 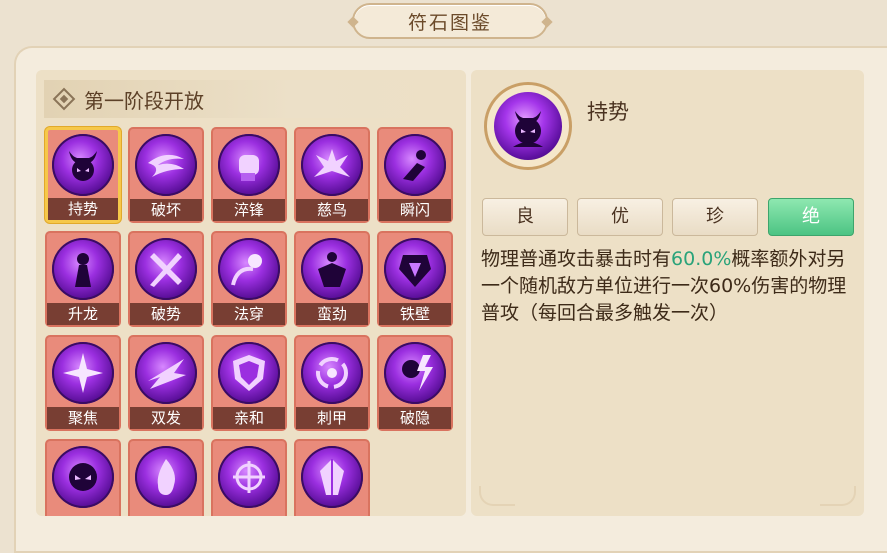 What do you see at coordinates (249, 269) in the screenshot?
I see `piercing-orb-icon` at bounding box center [249, 269].